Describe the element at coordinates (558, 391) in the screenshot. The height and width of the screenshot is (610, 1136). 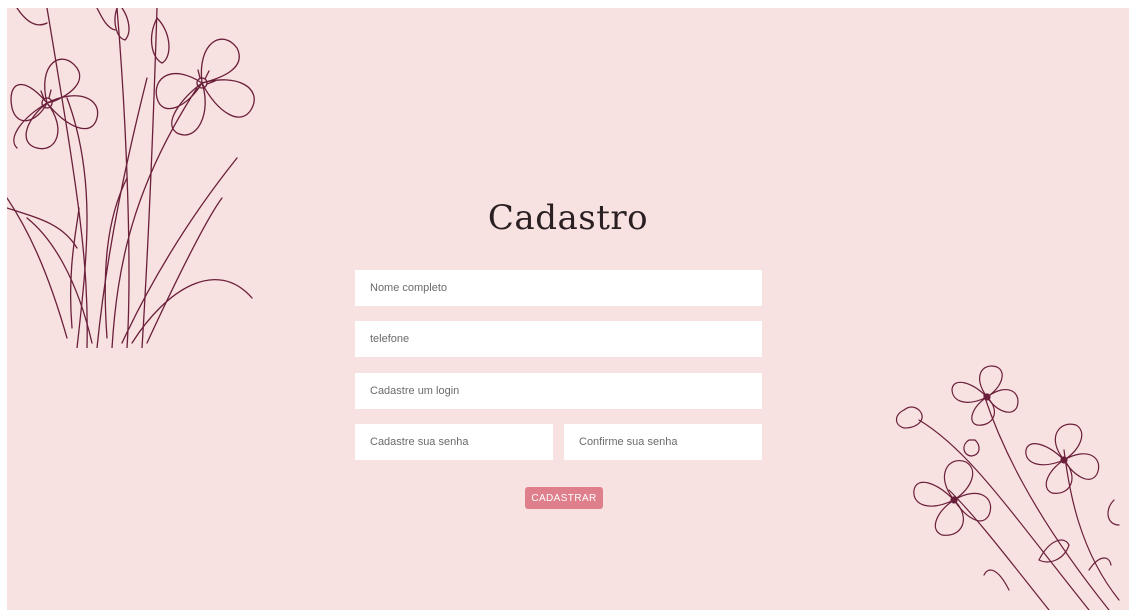
I see `login-input` at that location.